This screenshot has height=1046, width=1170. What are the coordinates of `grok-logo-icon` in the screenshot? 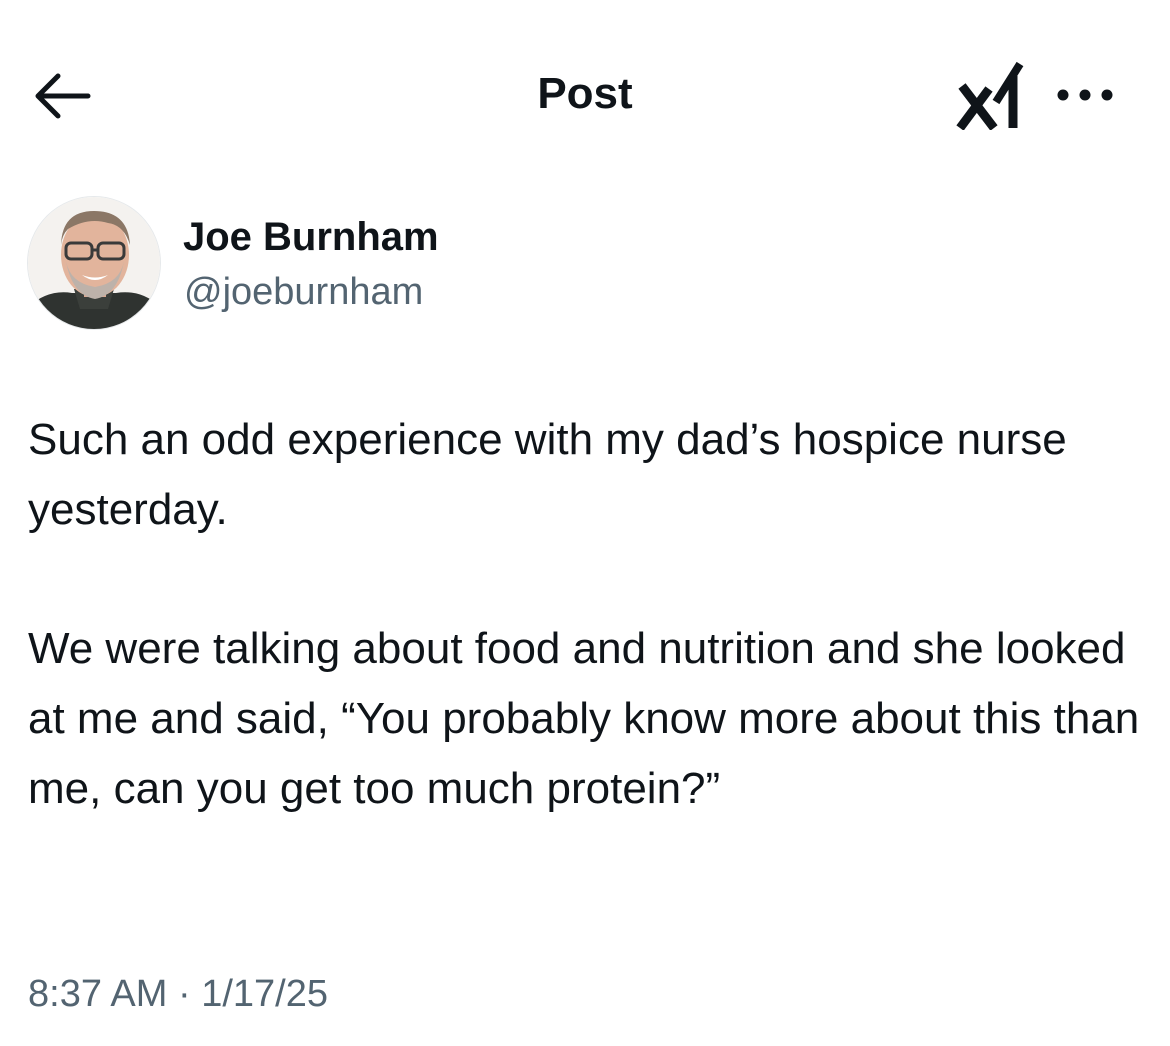 It's located at (990, 96).